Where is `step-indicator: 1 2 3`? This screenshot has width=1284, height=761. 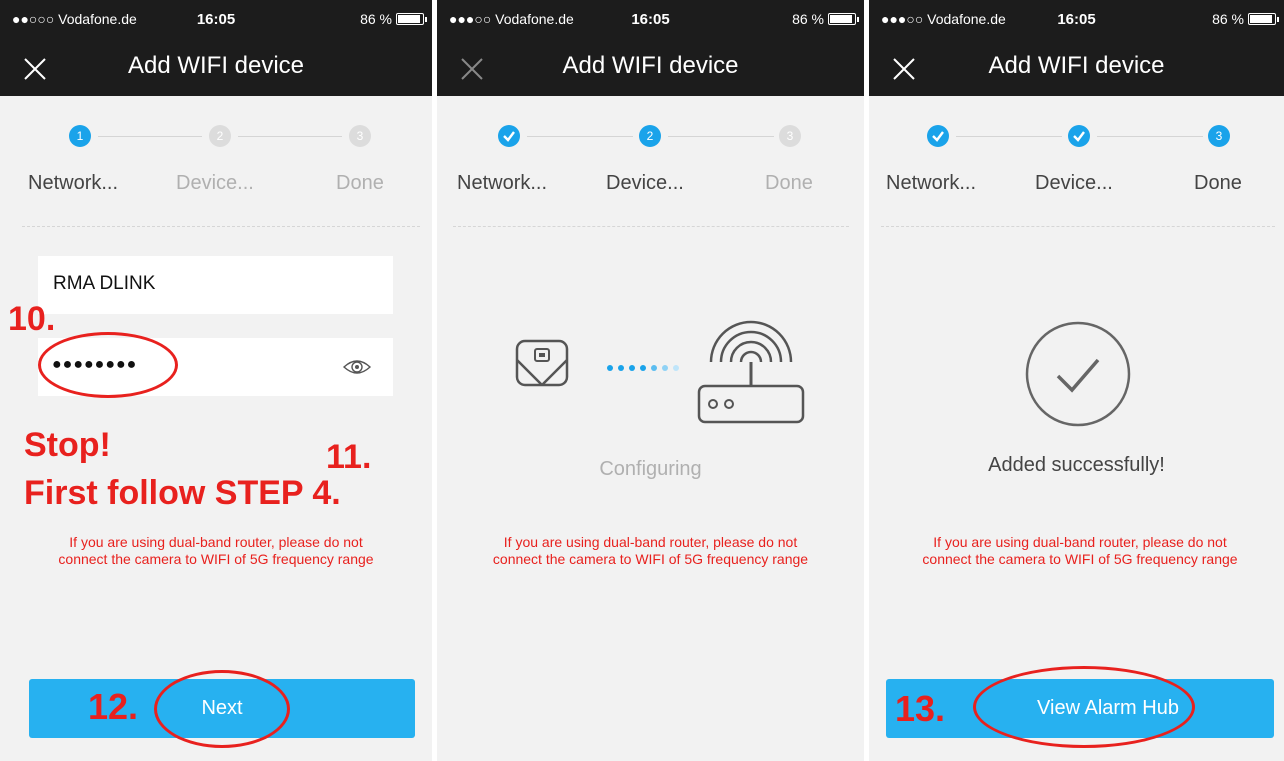 step-indicator: 1 2 3 is located at coordinates (216, 140).